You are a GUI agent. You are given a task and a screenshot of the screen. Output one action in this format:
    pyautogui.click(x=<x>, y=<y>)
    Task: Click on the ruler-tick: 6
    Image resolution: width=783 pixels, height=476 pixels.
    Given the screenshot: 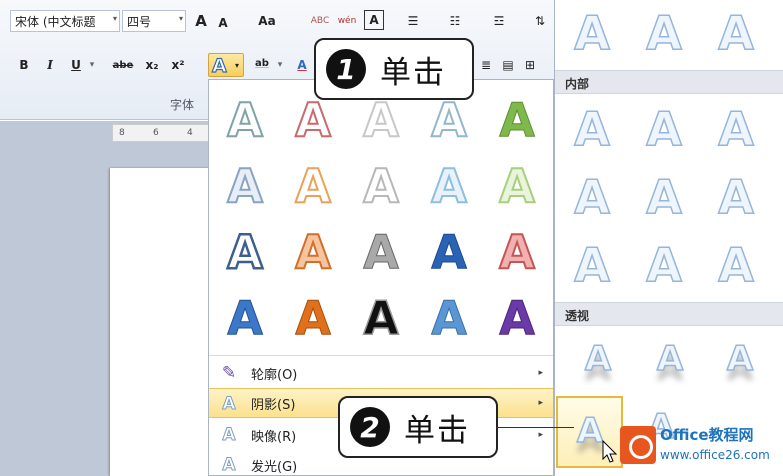 What is the action you would take?
    pyautogui.click(x=156, y=133)
    